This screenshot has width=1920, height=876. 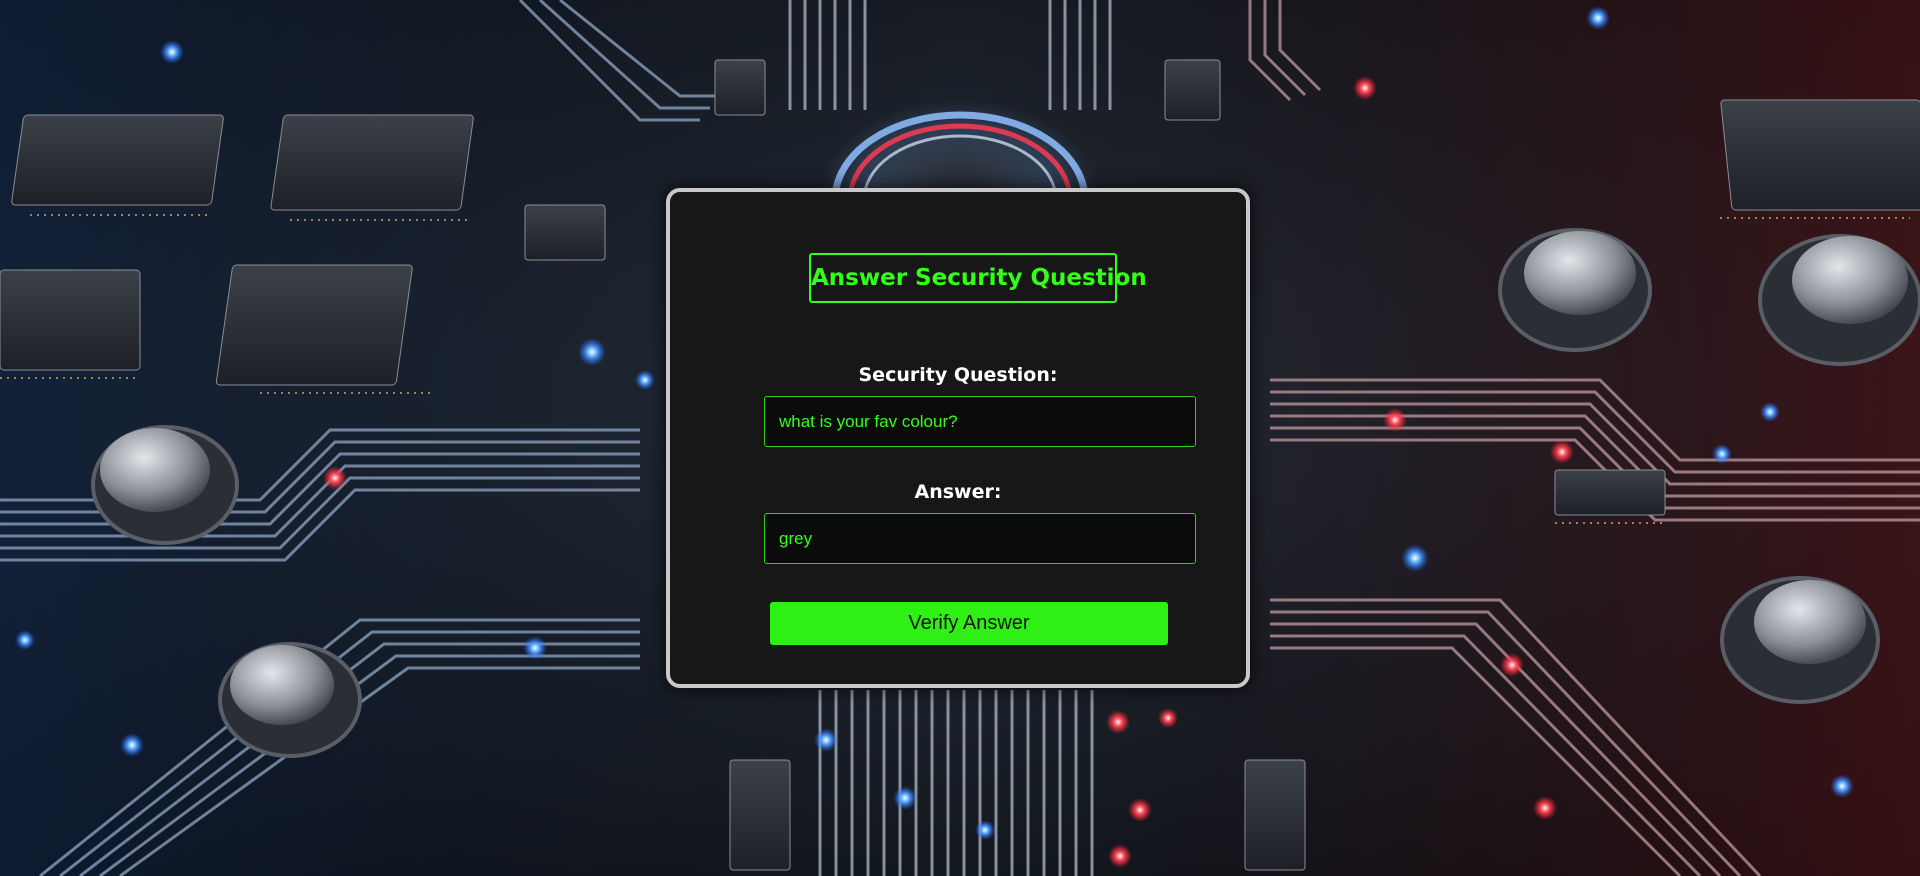 I want to click on verify-answer-button: Verify Answer, so click(x=969, y=623).